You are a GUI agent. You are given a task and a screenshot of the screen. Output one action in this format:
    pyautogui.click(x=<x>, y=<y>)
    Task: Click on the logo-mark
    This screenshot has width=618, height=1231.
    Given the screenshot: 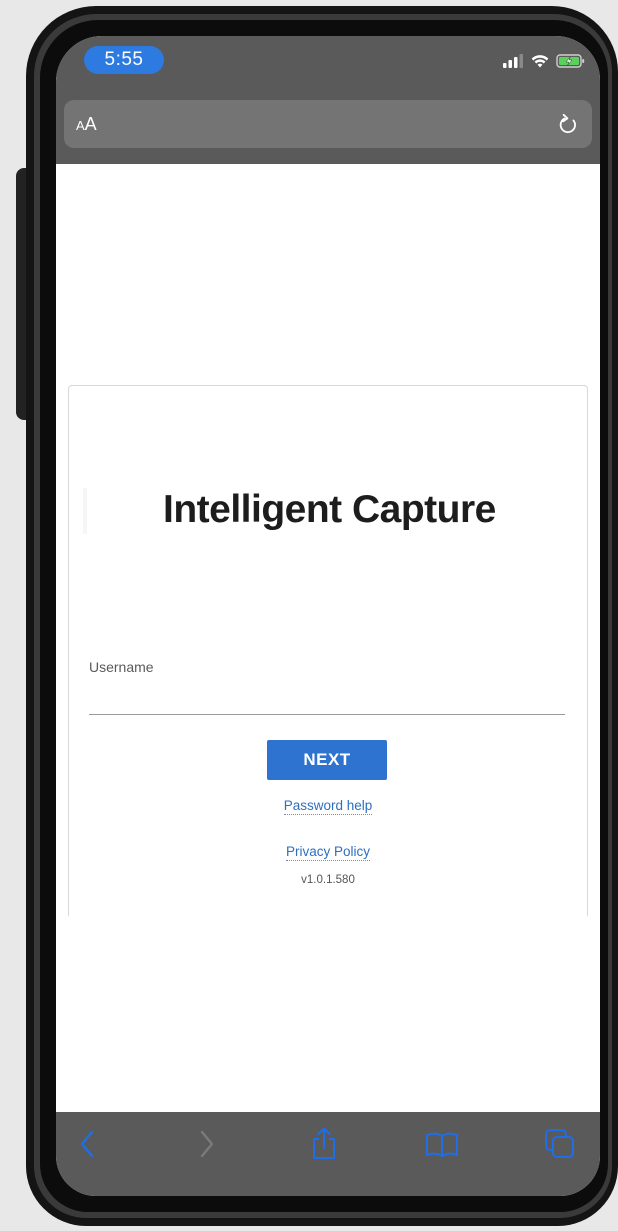 What is the action you would take?
    pyautogui.click(x=85, y=511)
    